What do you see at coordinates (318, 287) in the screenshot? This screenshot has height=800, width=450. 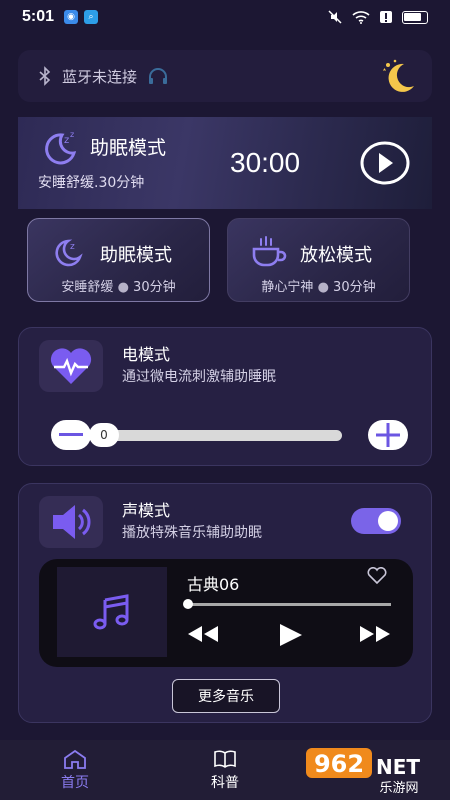 I see `mode-card-subtitle: 静心宁神 ● 30分钟` at bounding box center [318, 287].